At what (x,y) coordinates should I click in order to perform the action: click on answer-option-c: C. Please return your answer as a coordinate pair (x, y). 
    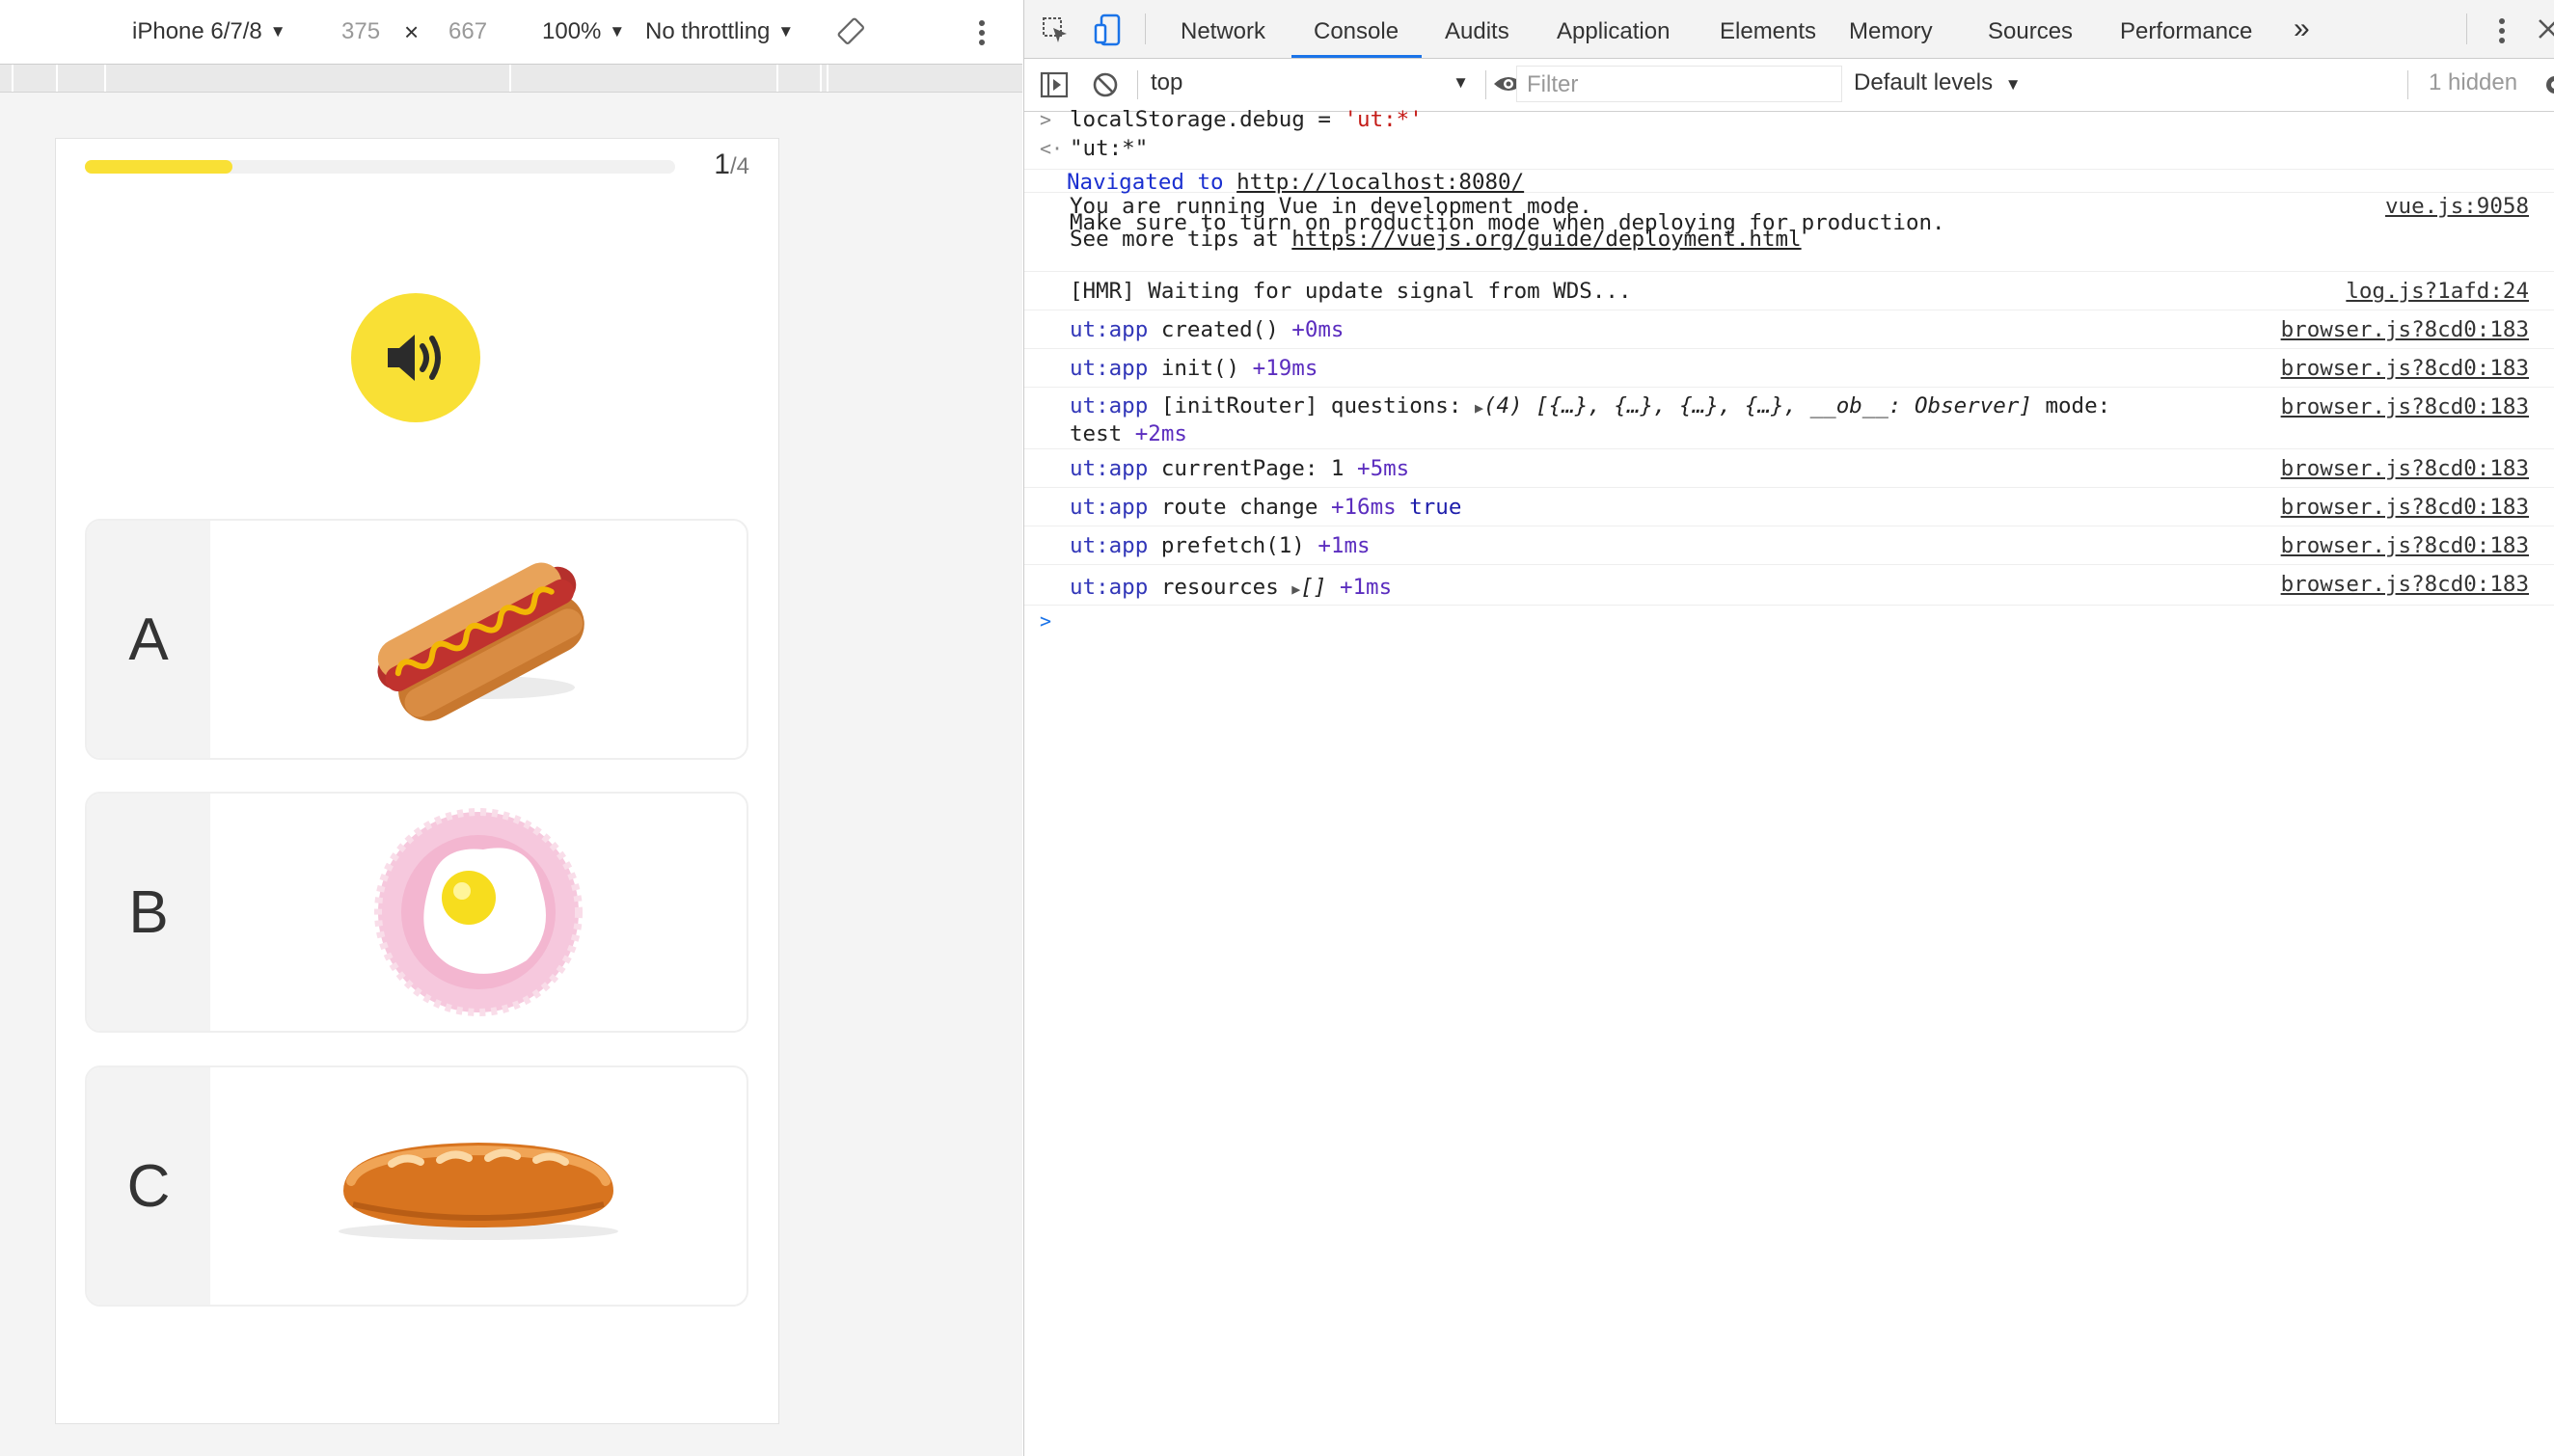
    Looking at the image, I should click on (416, 1186).